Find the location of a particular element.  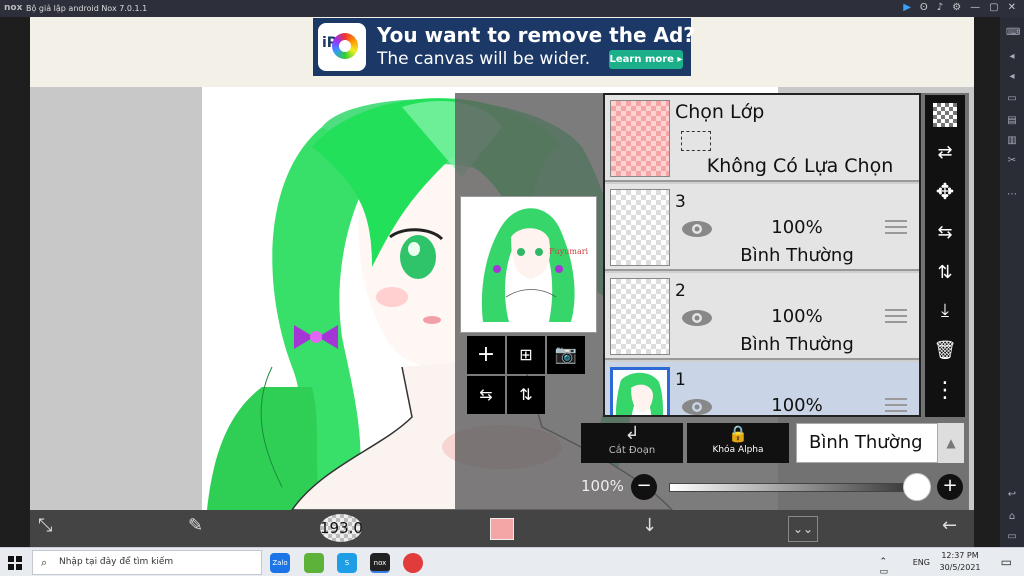

layer-opacity: 100% is located at coordinates (797, 316).